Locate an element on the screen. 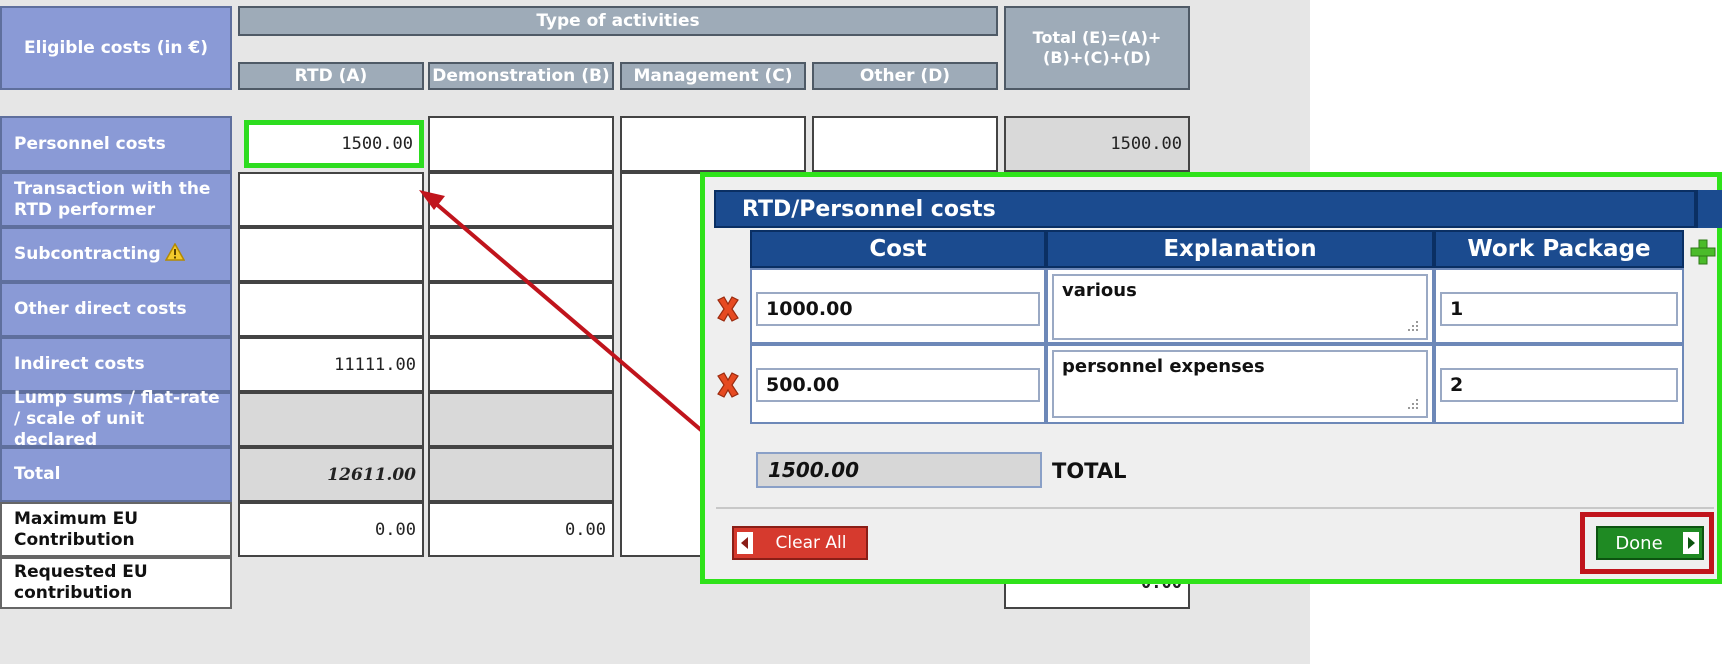 The width and height of the screenshot is (1722, 664). popup-col-label: Cost is located at coordinates (898, 249).